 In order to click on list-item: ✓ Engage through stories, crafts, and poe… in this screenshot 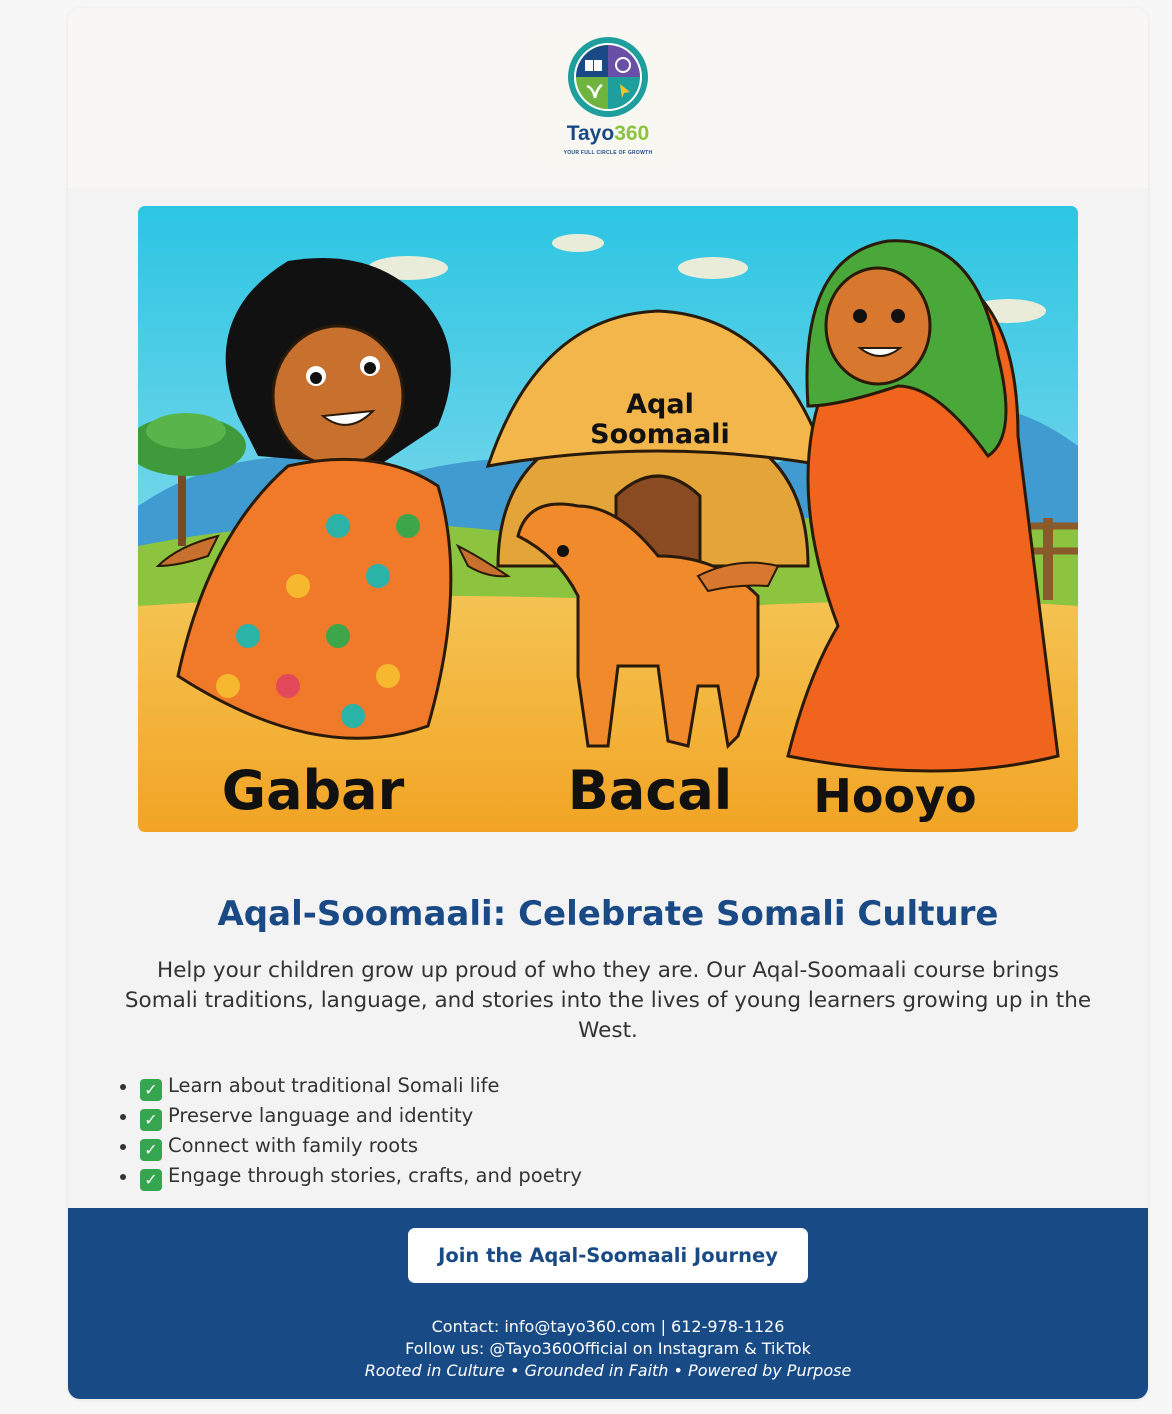, I will do `click(566, 1176)`.